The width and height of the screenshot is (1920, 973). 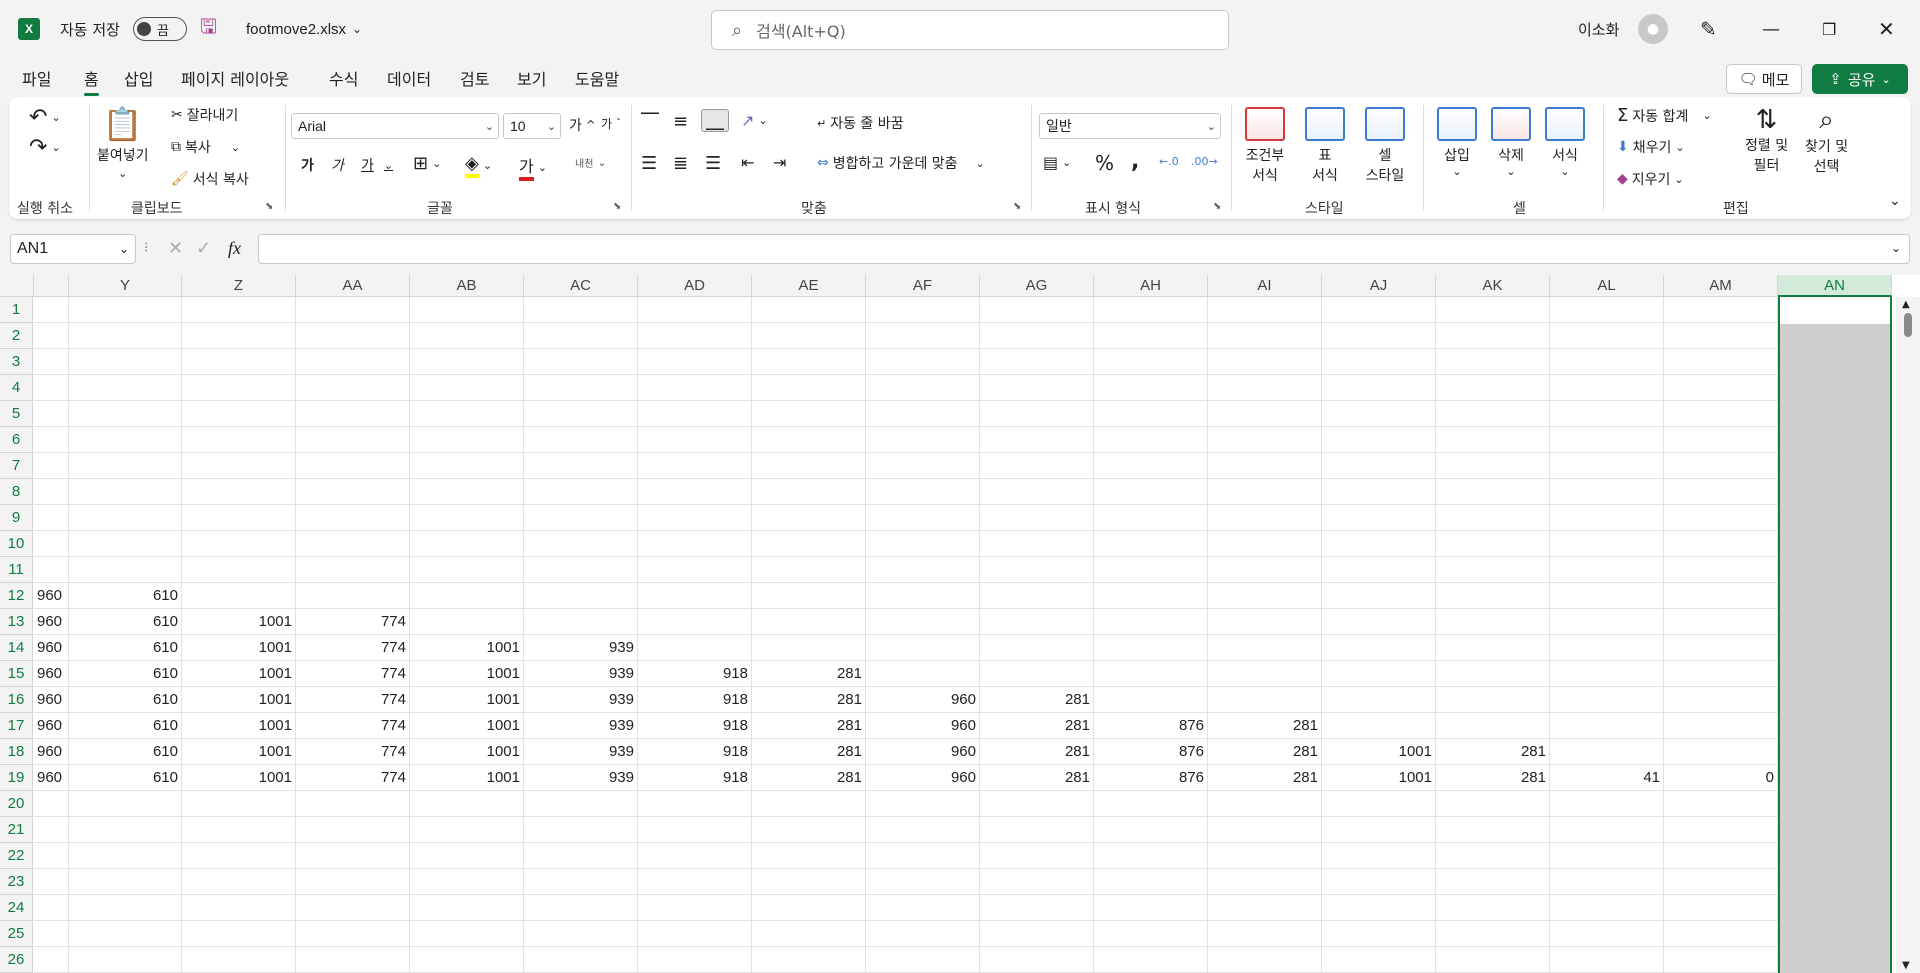 What do you see at coordinates (239, 286) in the screenshot?
I see `column-header-z: Z` at bounding box center [239, 286].